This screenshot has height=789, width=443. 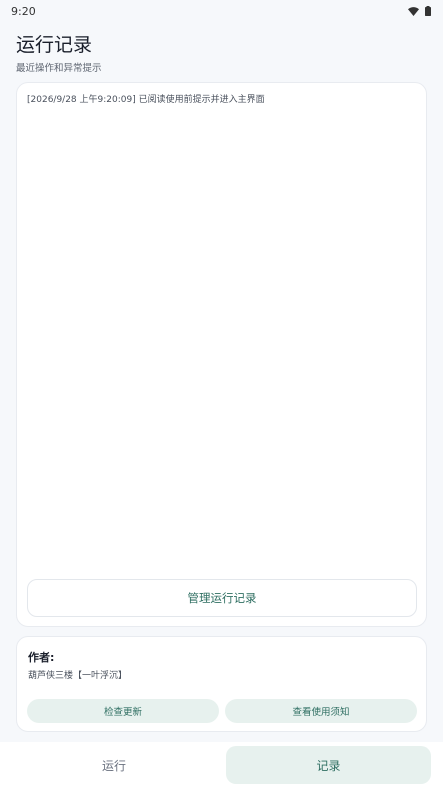 What do you see at coordinates (221, 11) in the screenshot?
I see `status-bar: 9:20` at bounding box center [221, 11].